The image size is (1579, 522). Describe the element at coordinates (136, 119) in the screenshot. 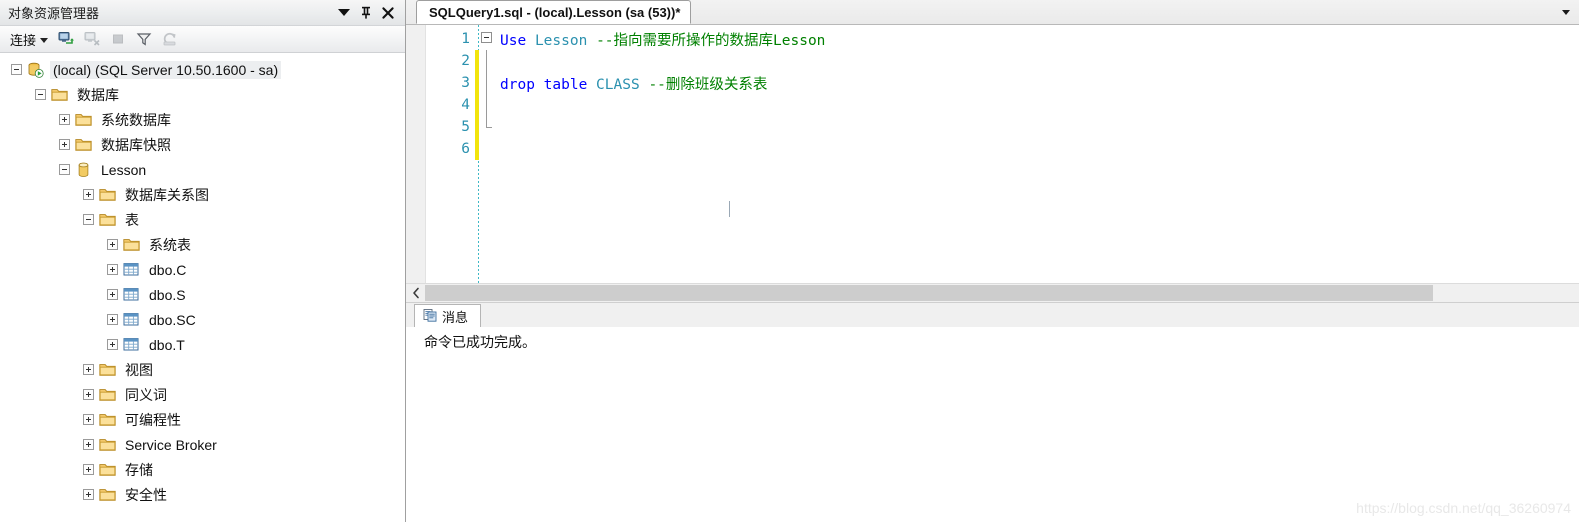

I see `tree-node-label: 系统数据库` at that location.